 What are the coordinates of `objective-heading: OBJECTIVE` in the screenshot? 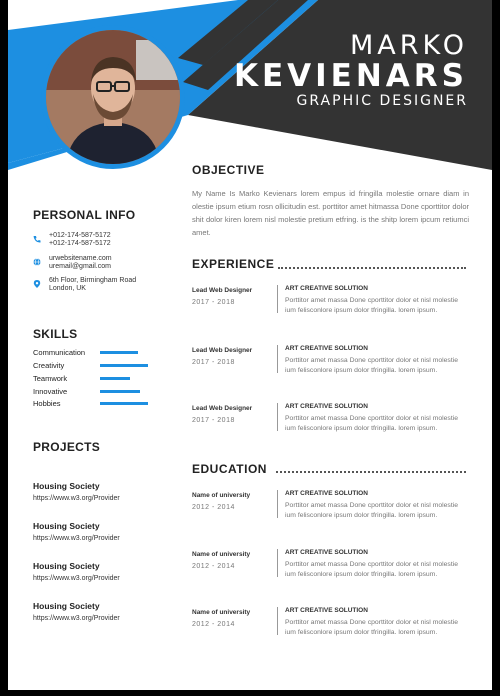 It's located at (228, 170).